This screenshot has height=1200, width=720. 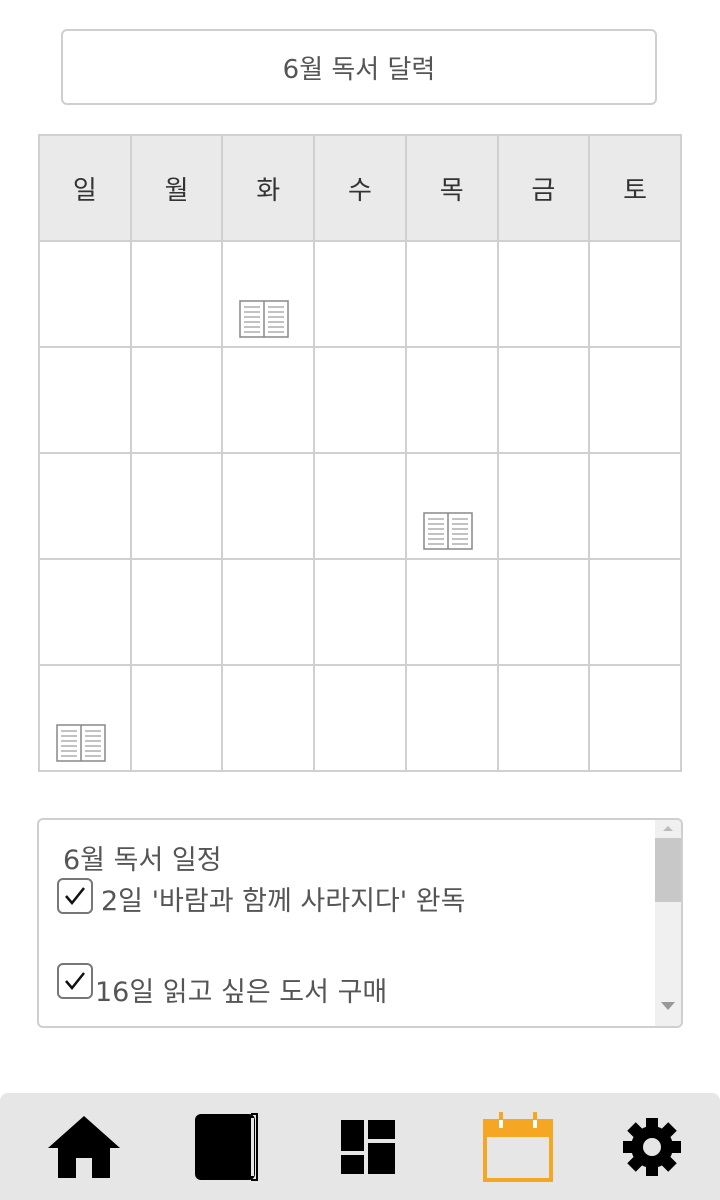 I want to click on book-icon, so click(x=226, y=1146).